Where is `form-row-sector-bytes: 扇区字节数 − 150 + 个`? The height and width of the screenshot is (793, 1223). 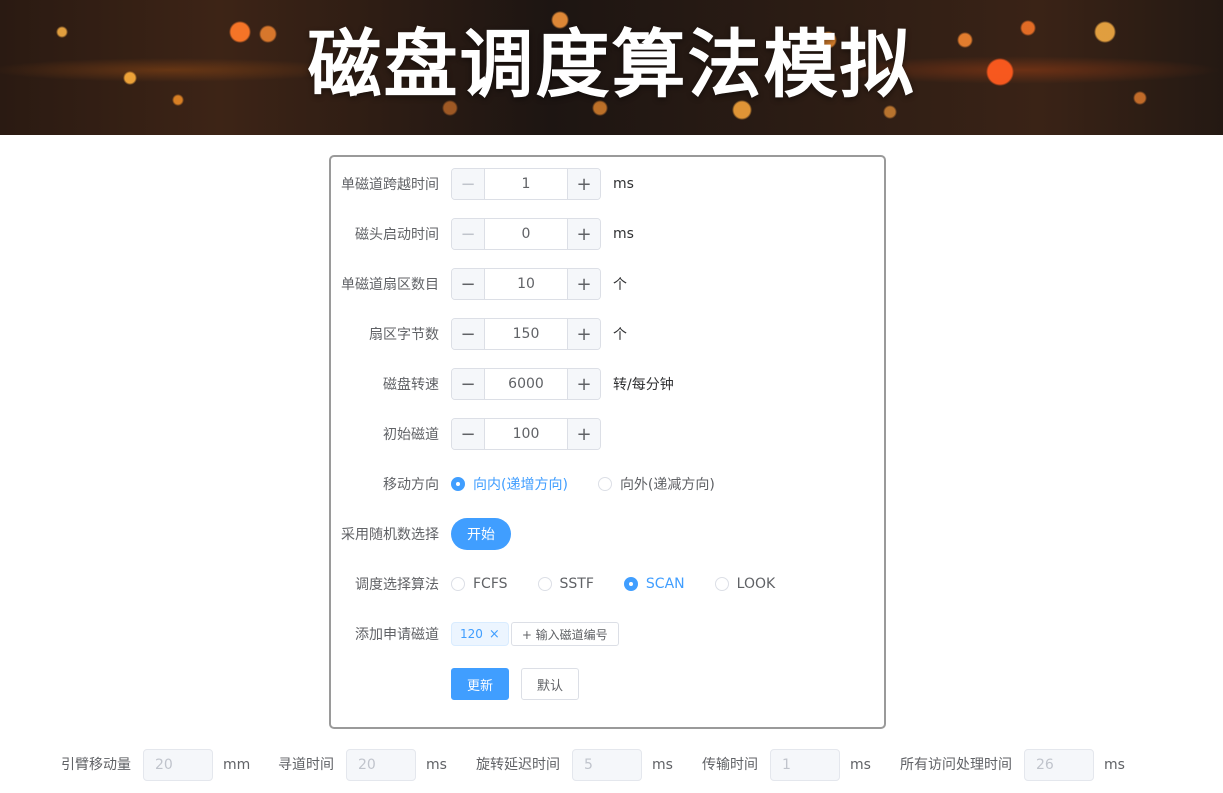
form-row-sector-bytes: 扇区字节数 − 150 + 个 is located at coordinates (479, 334).